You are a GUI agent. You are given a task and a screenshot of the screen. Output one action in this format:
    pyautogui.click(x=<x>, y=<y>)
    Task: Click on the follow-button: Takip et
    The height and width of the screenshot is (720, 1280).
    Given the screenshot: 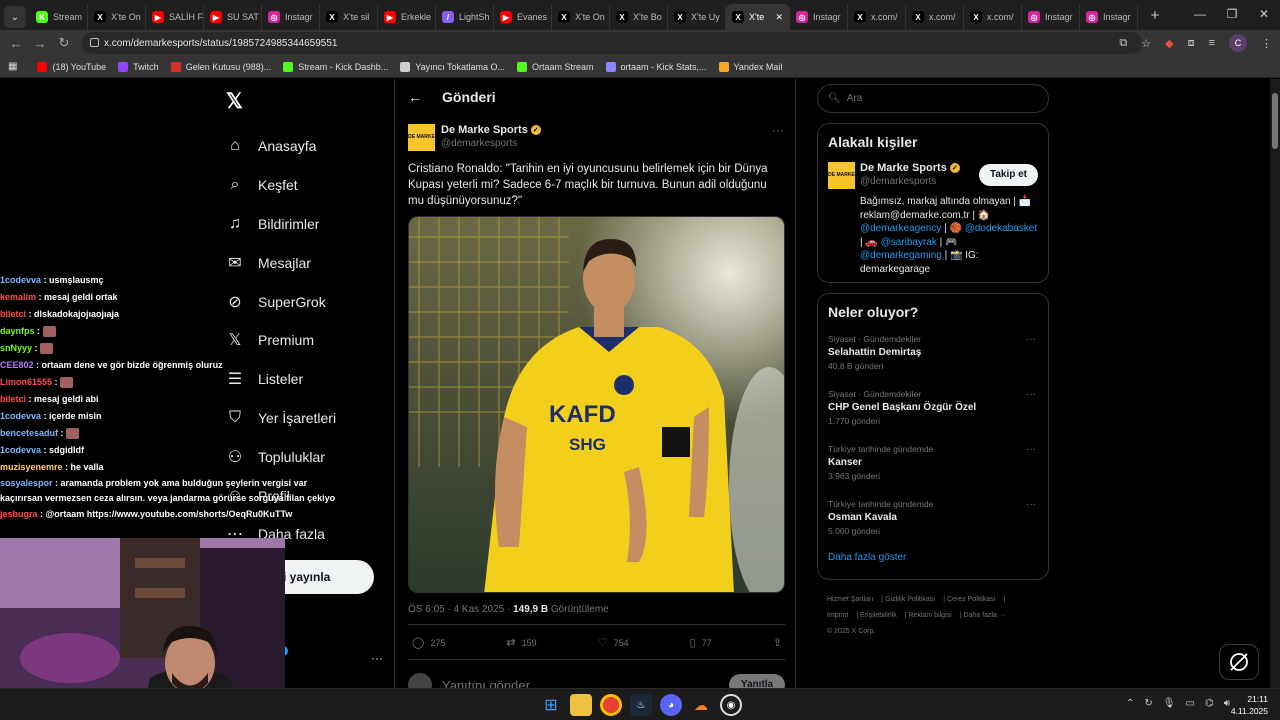 What is the action you would take?
    pyautogui.click(x=1008, y=175)
    